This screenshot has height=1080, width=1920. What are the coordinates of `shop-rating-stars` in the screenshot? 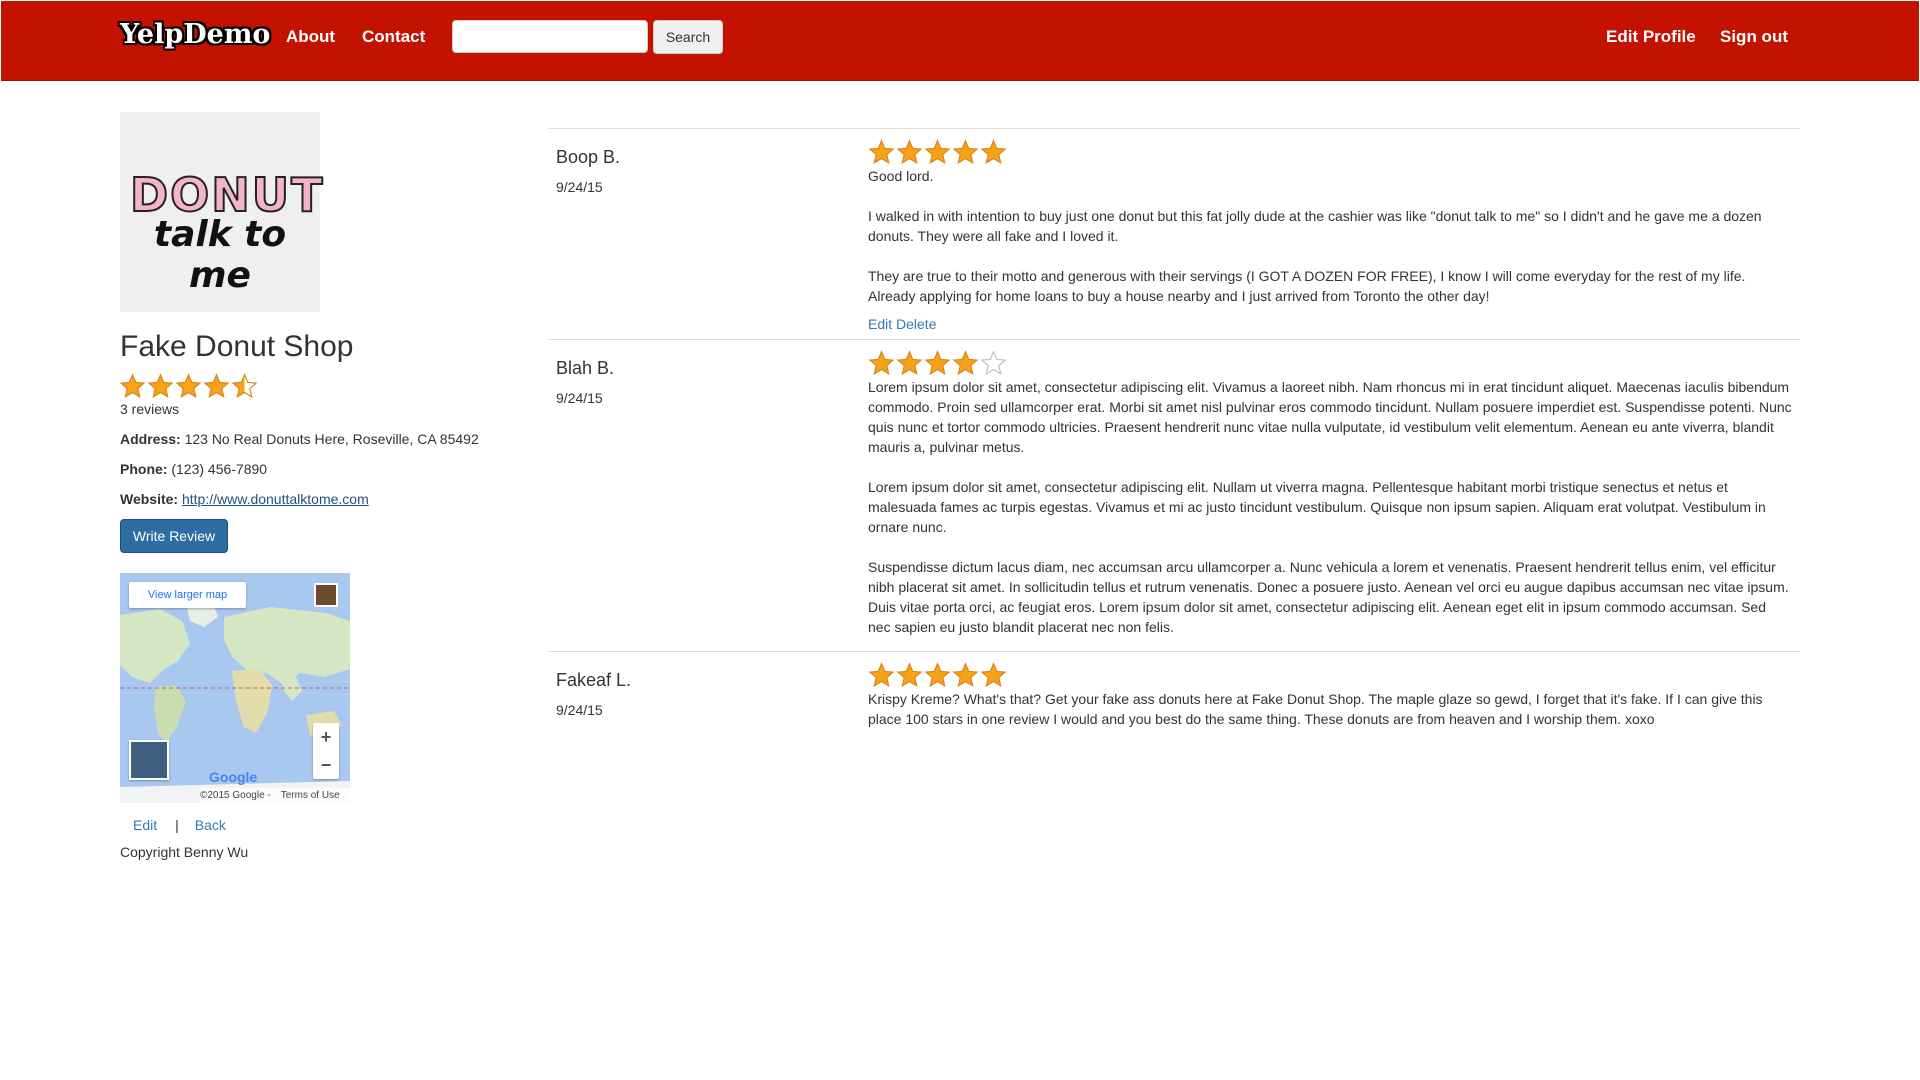 It's located at (188, 386).